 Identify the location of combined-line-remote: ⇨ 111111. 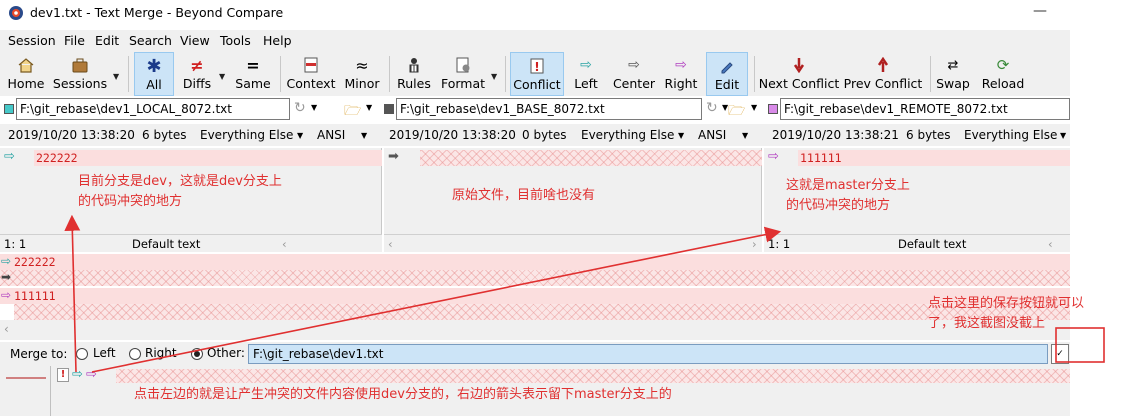
(535, 296).